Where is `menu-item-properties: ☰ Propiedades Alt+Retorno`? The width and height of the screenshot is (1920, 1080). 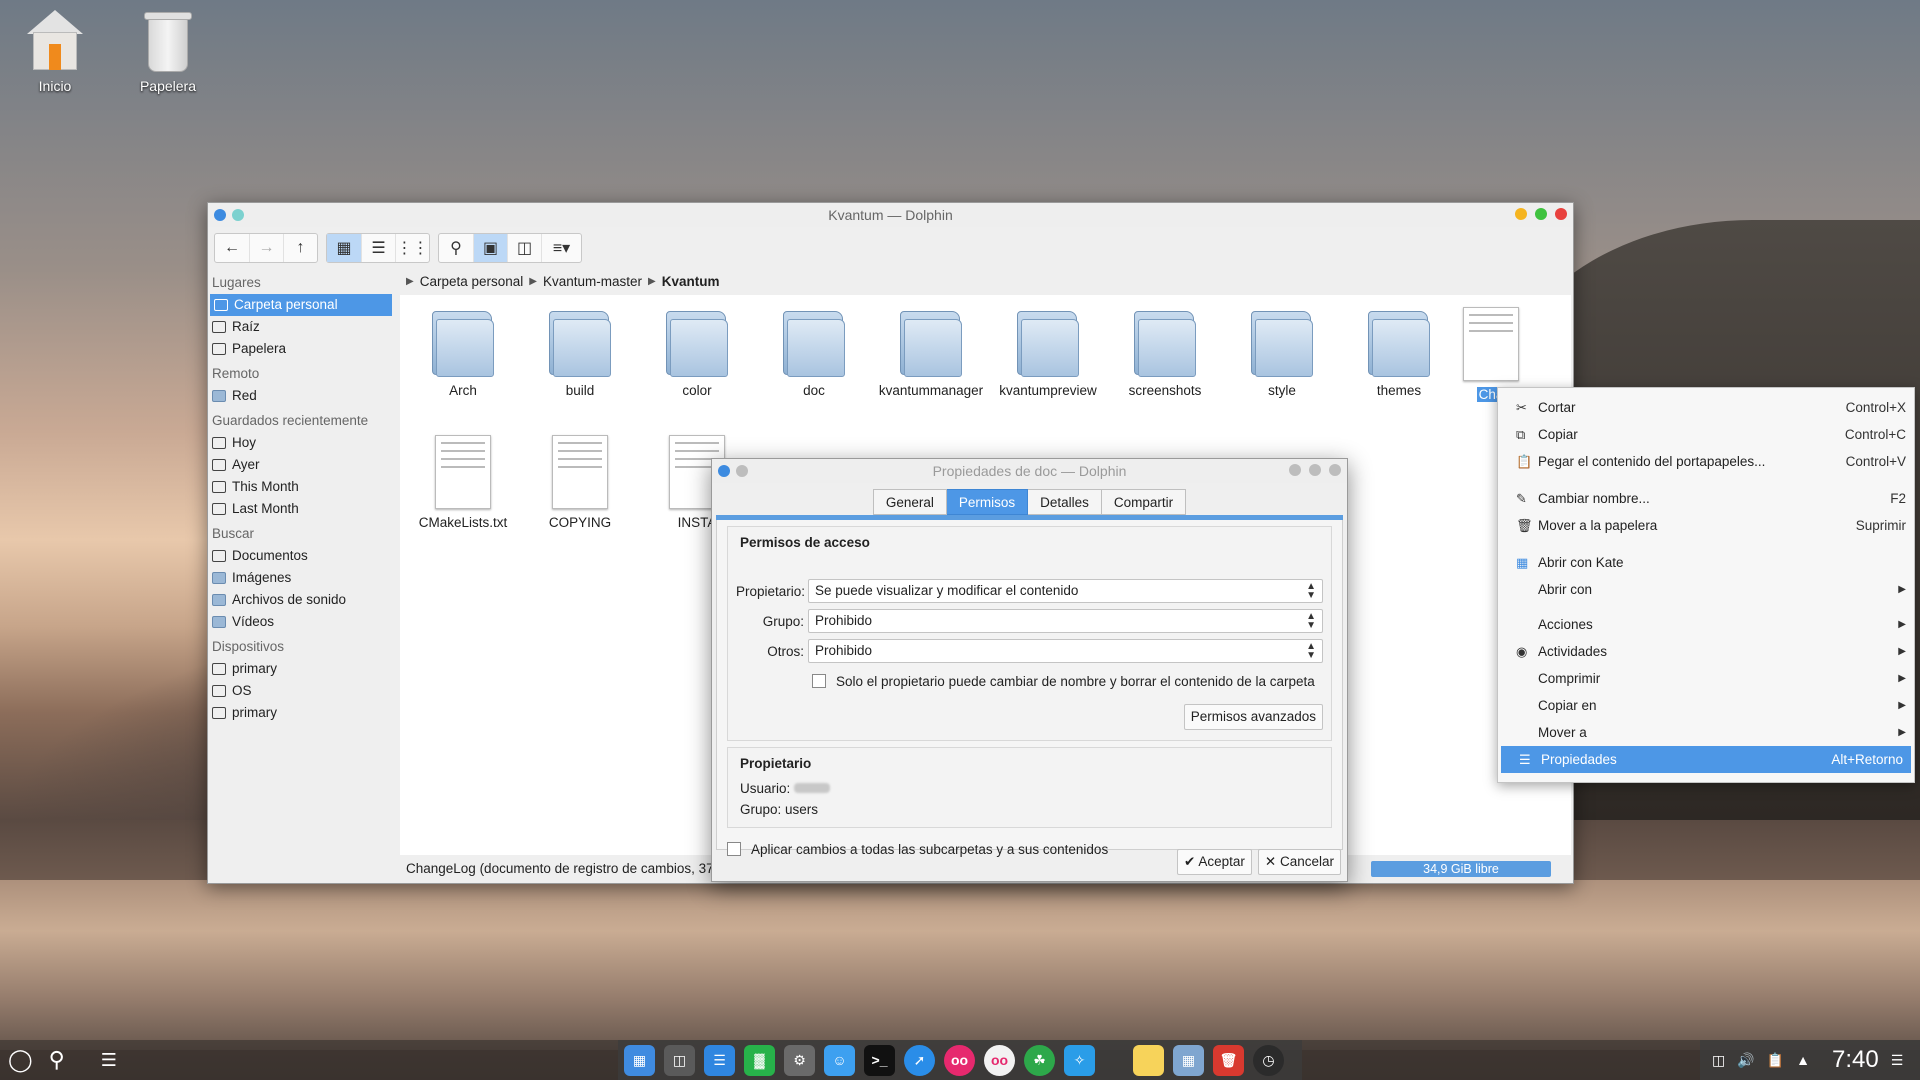
menu-item-properties: ☰ Propiedades Alt+Retorno is located at coordinates (1706, 759).